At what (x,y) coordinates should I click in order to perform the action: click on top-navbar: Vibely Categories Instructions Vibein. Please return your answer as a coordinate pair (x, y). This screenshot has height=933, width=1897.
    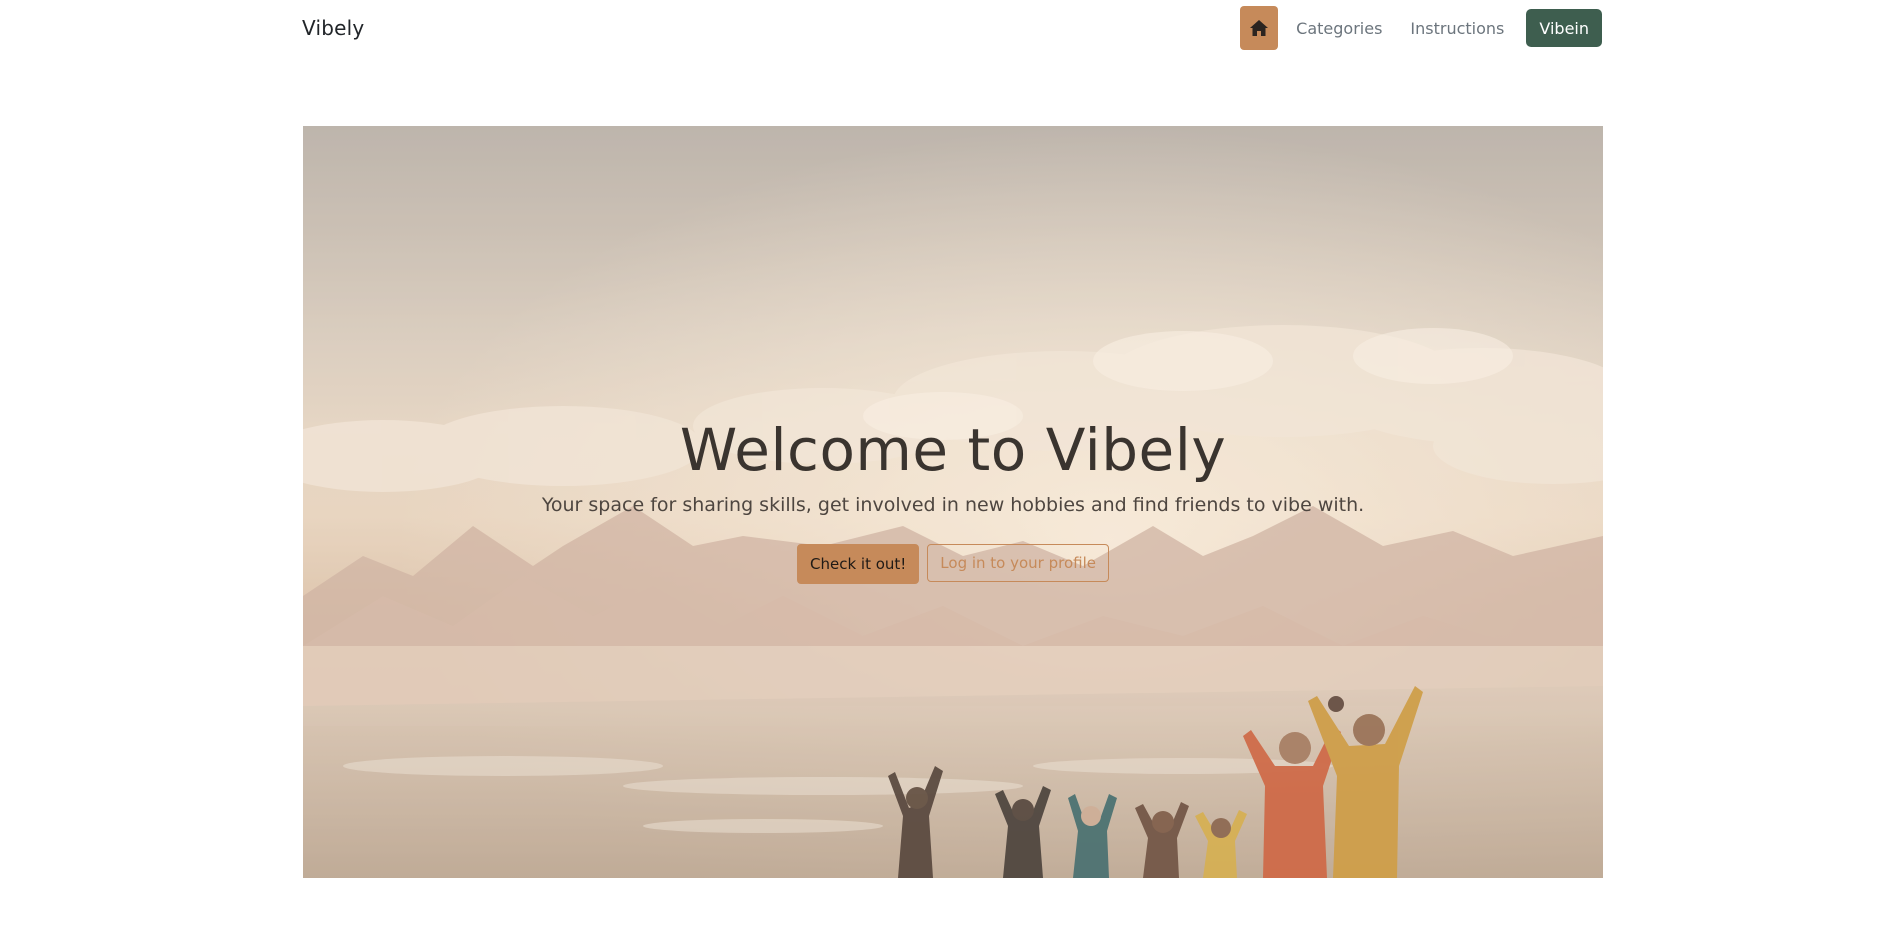
    Looking at the image, I should click on (952, 28).